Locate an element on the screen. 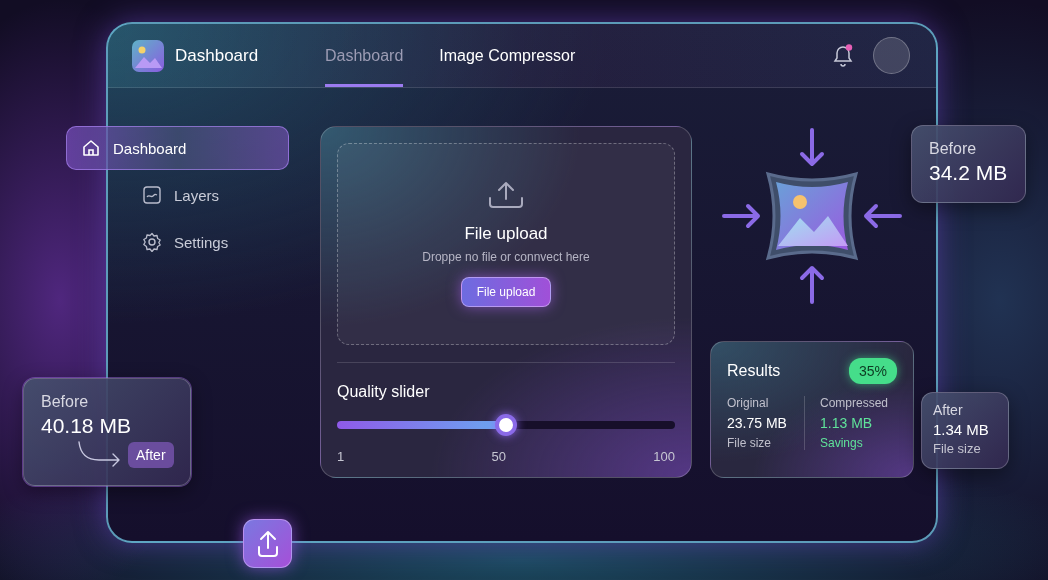  stat-label: Compressed is located at coordinates (855, 403).